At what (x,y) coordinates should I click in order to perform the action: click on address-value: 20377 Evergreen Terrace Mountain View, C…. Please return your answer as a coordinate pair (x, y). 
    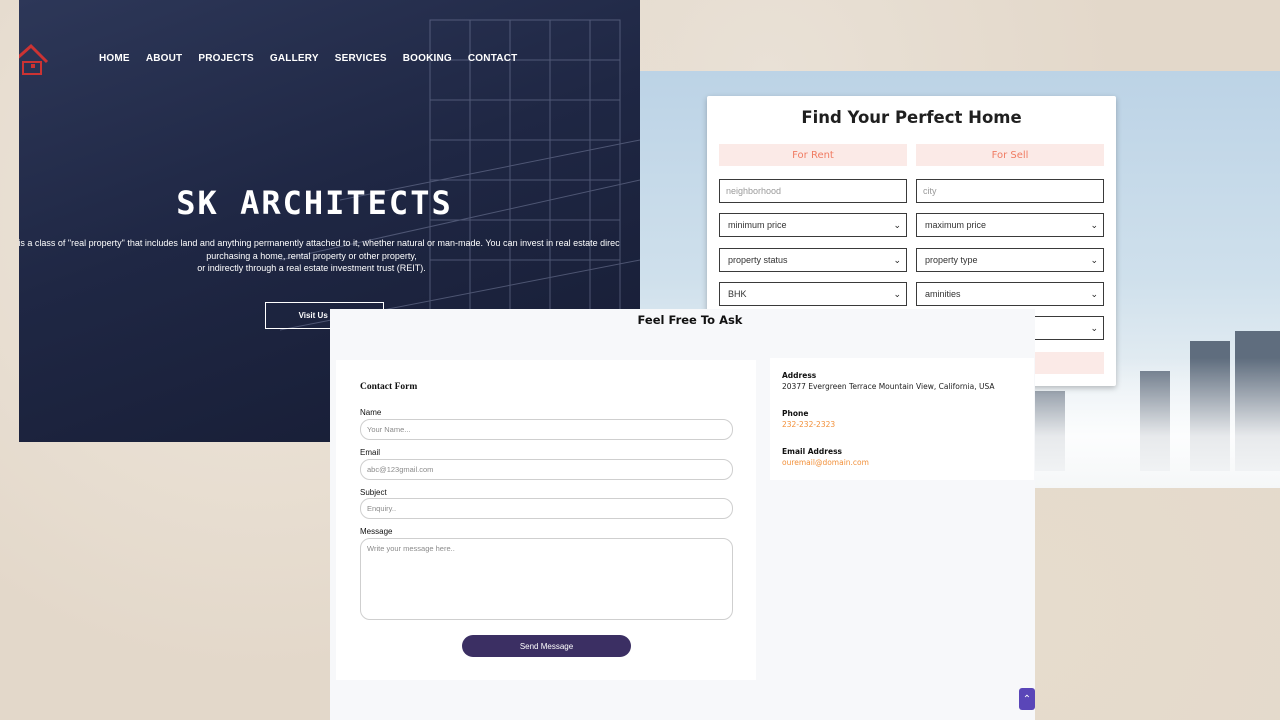
    Looking at the image, I should click on (888, 386).